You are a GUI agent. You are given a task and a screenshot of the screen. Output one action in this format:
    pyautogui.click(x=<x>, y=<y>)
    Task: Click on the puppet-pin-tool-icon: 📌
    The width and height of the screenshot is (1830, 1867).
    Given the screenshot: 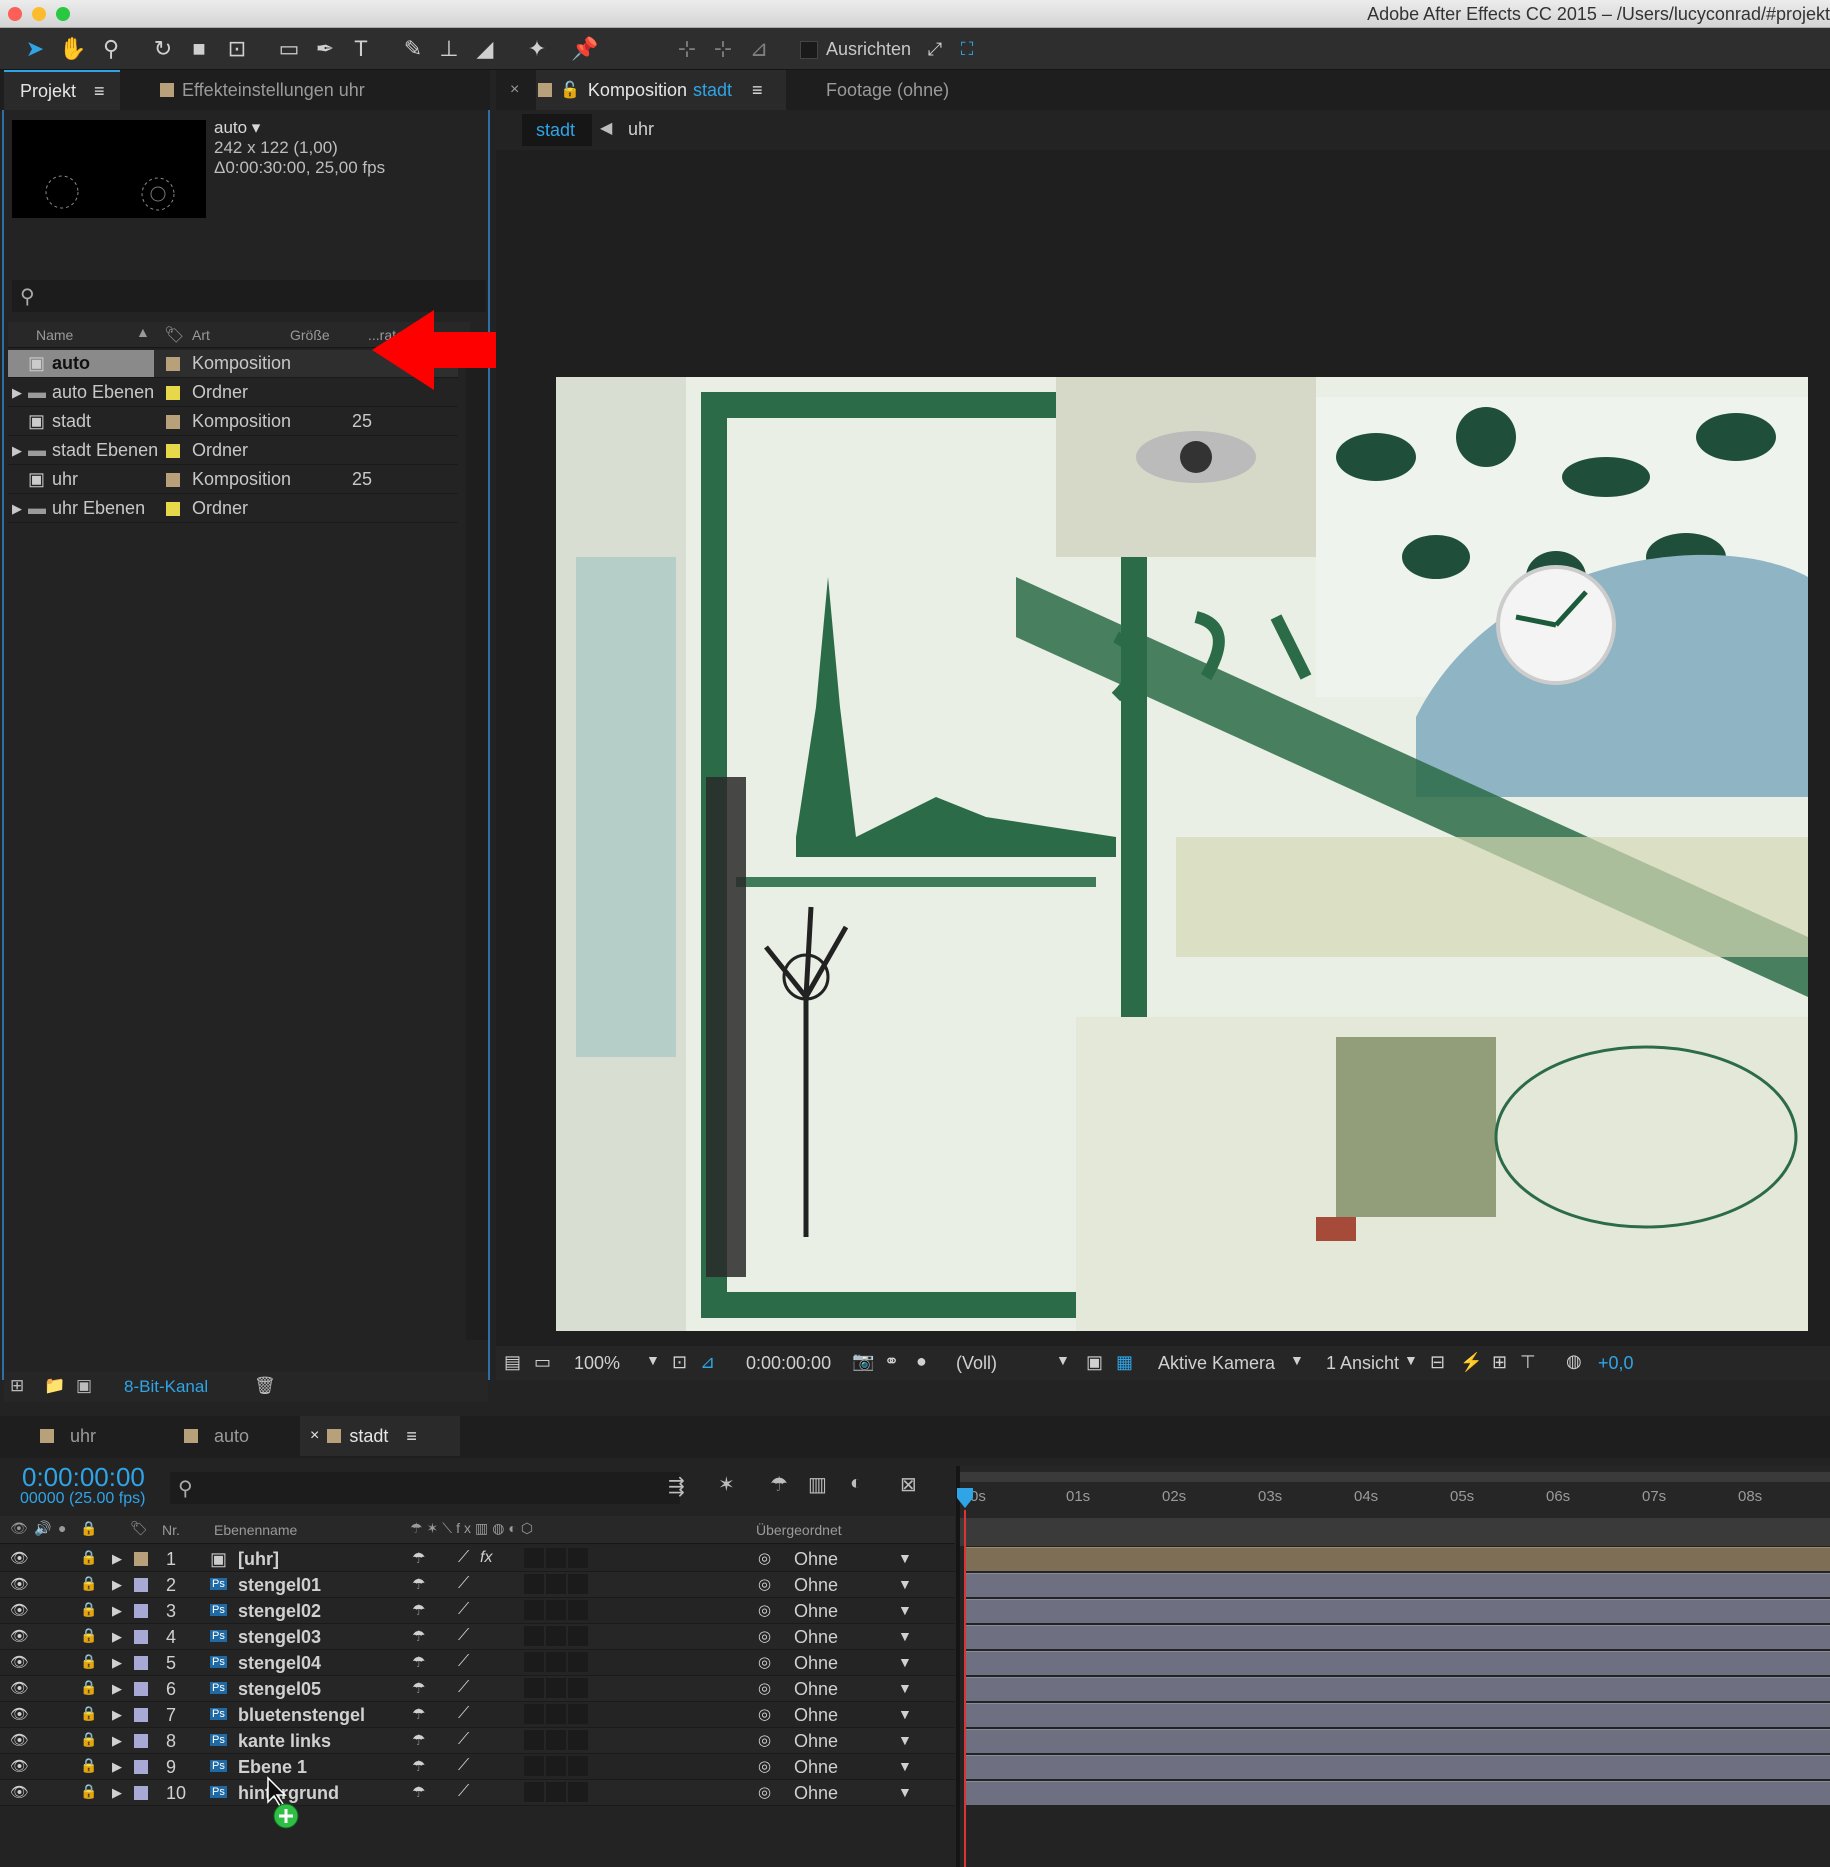 What is the action you would take?
    pyautogui.click(x=585, y=49)
    